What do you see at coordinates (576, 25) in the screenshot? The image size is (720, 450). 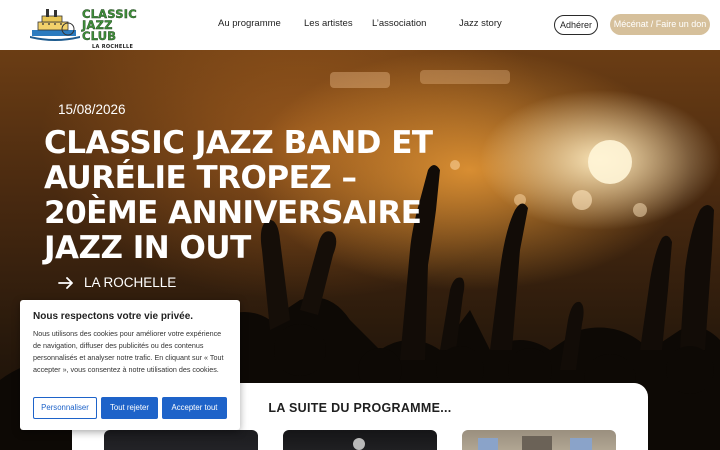 I see `adherer-button: Adhérer` at bounding box center [576, 25].